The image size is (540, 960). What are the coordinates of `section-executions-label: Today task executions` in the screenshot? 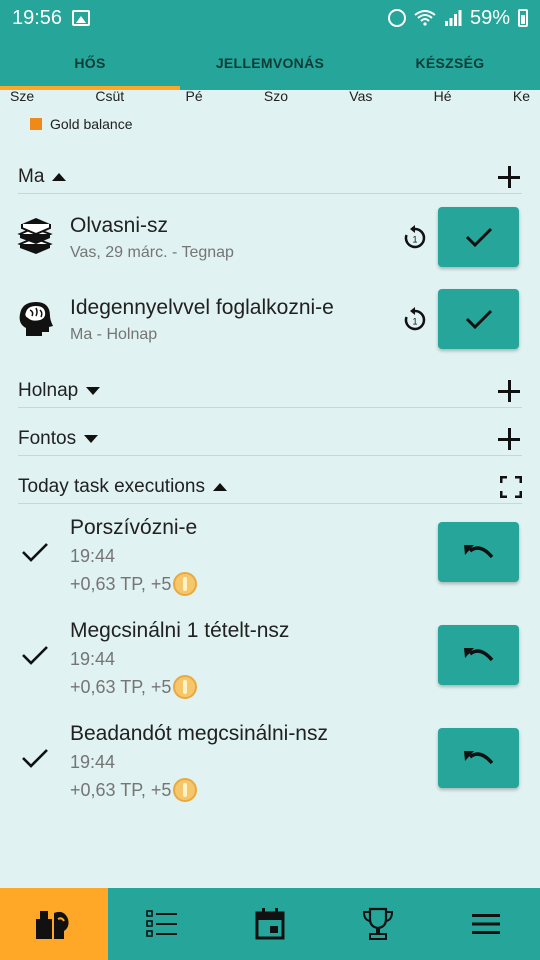 It's located at (111, 486).